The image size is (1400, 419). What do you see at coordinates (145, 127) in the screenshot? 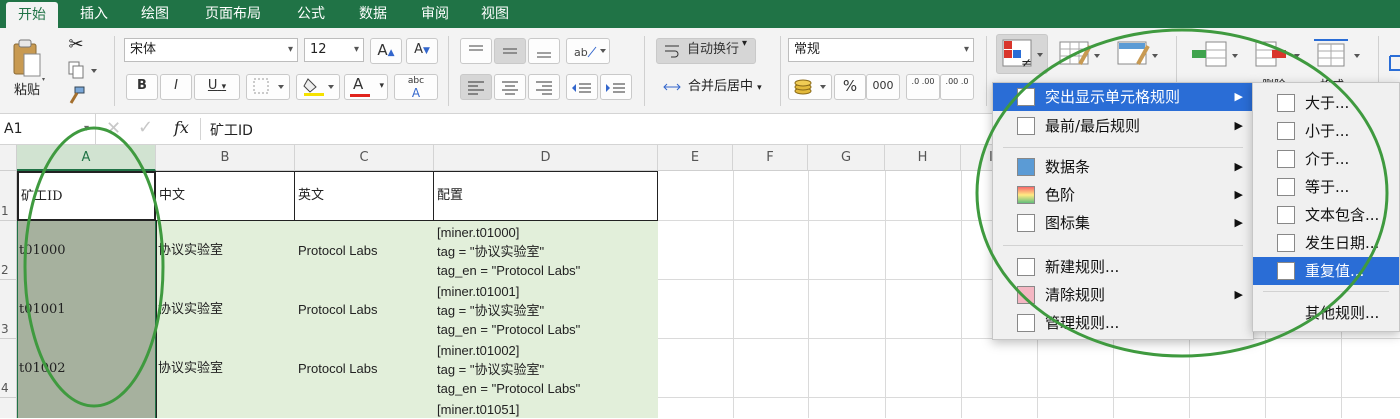
I see `enter-icon: ✓` at bounding box center [145, 127].